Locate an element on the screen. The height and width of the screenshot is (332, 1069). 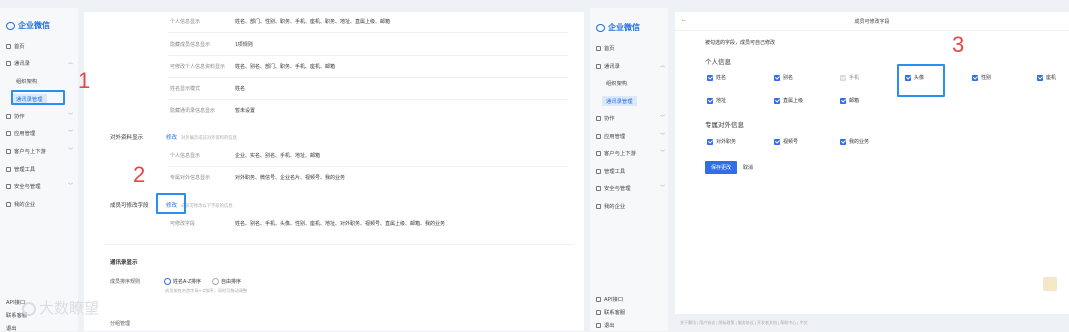
nav-label: 通讯录 is located at coordinates (22, 64).